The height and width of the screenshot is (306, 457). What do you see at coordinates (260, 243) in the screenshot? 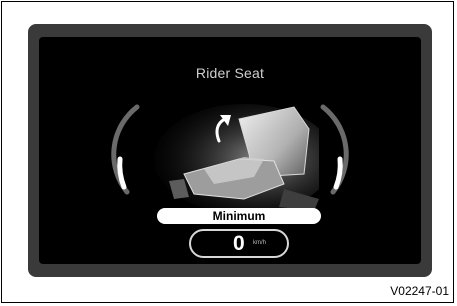
I see `speed-unit: km/h` at bounding box center [260, 243].